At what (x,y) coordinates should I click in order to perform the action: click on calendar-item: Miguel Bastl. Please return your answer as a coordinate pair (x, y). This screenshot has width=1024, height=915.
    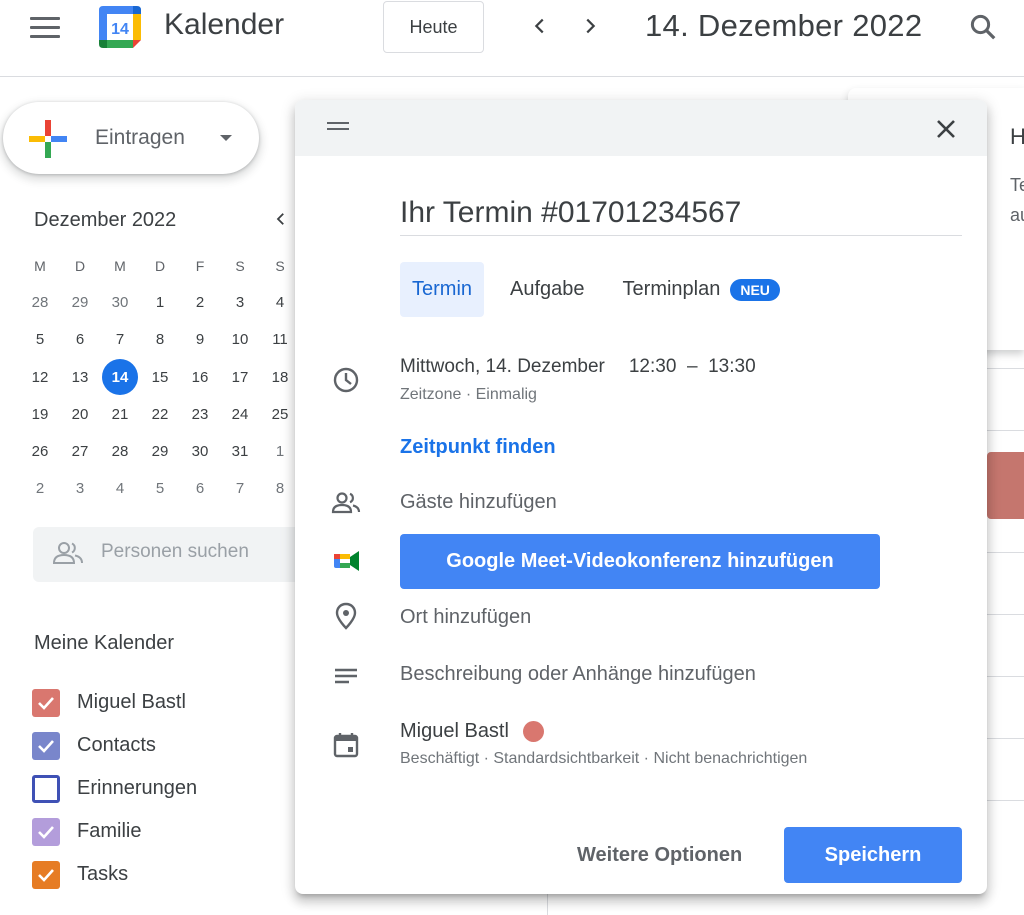
    Looking at the image, I should click on (114, 702).